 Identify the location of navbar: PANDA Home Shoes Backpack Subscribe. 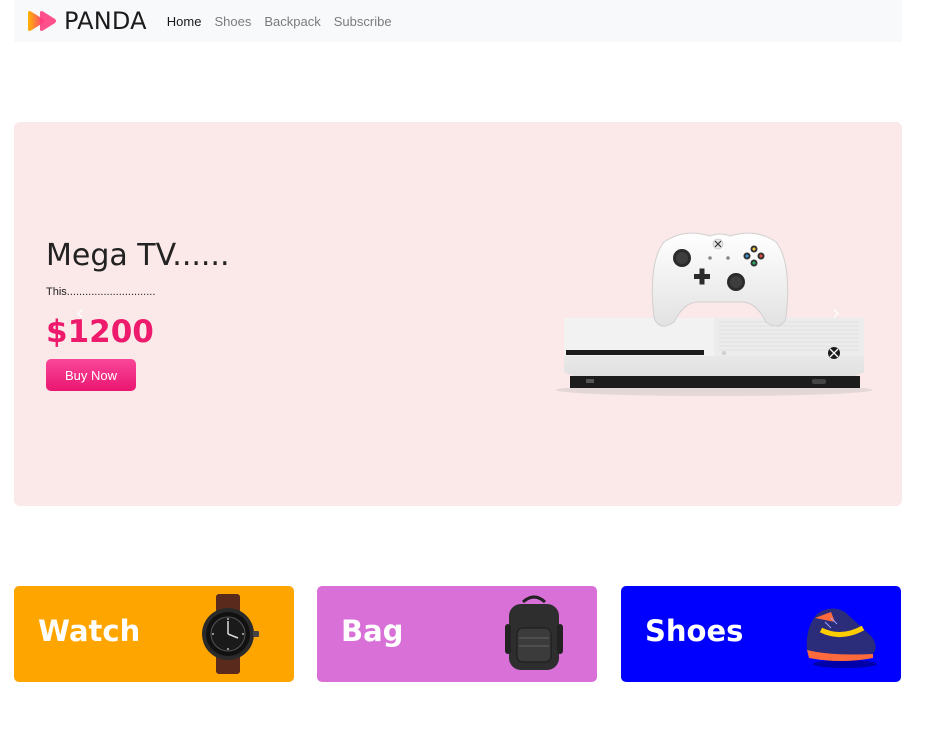
(458, 21).